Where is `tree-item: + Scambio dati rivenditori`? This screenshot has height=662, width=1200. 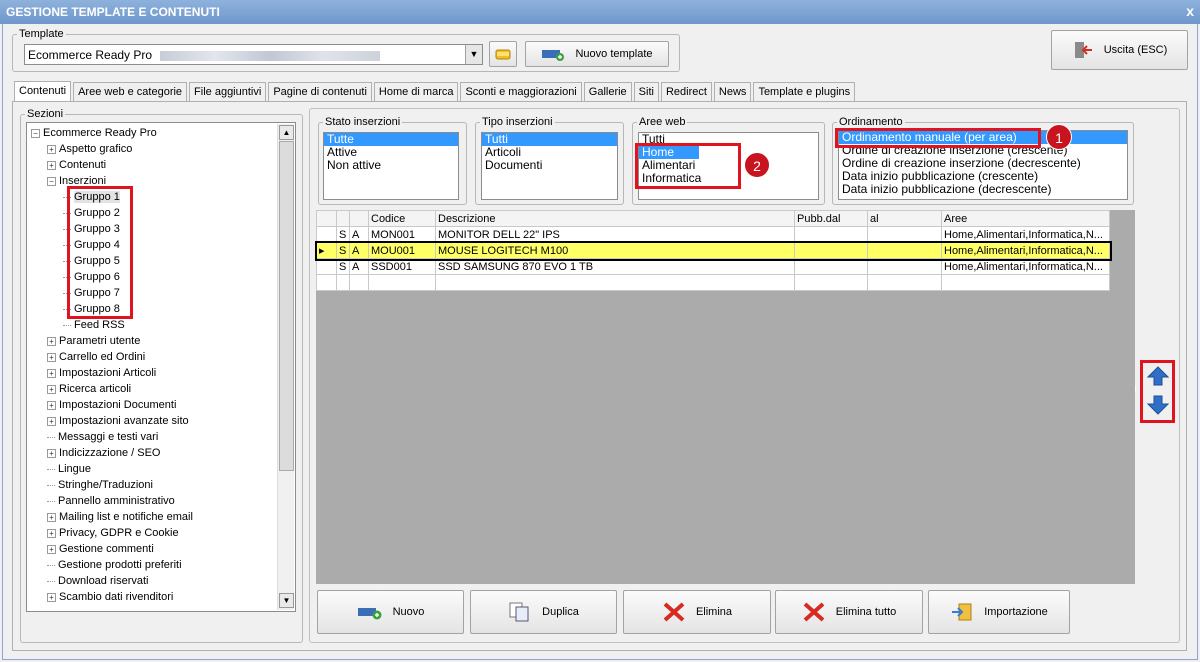
tree-item: + Scambio dati rivenditori is located at coordinates (110, 597).